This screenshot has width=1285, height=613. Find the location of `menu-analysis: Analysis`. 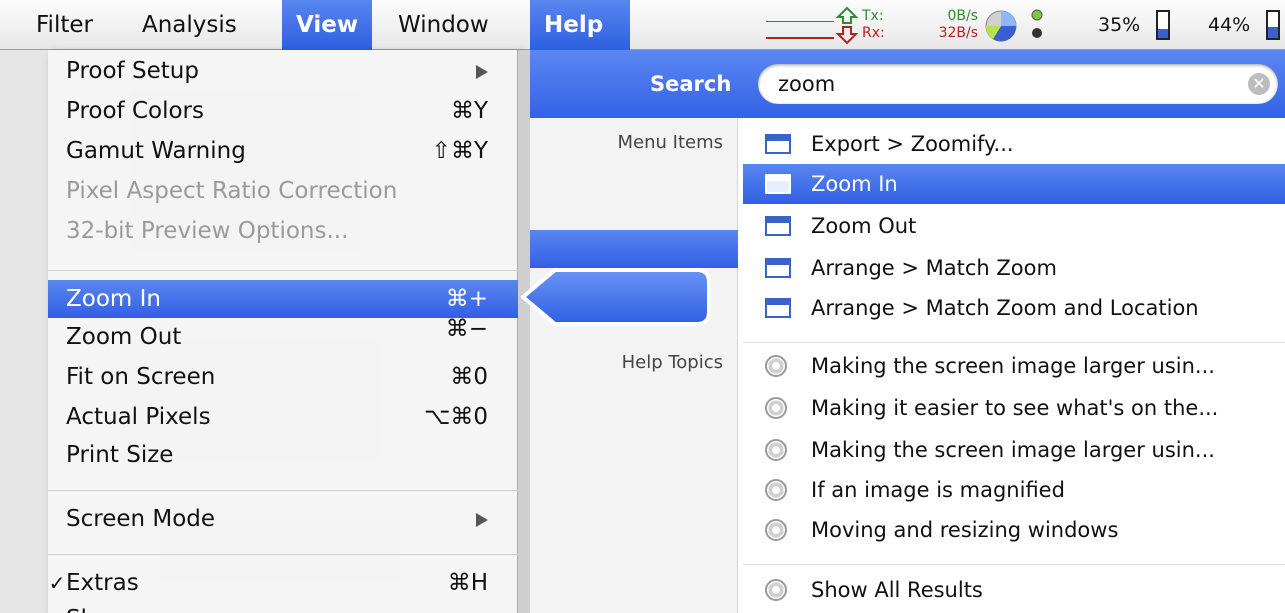

menu-analysis: Analysis is located at coordinates (189, 25).